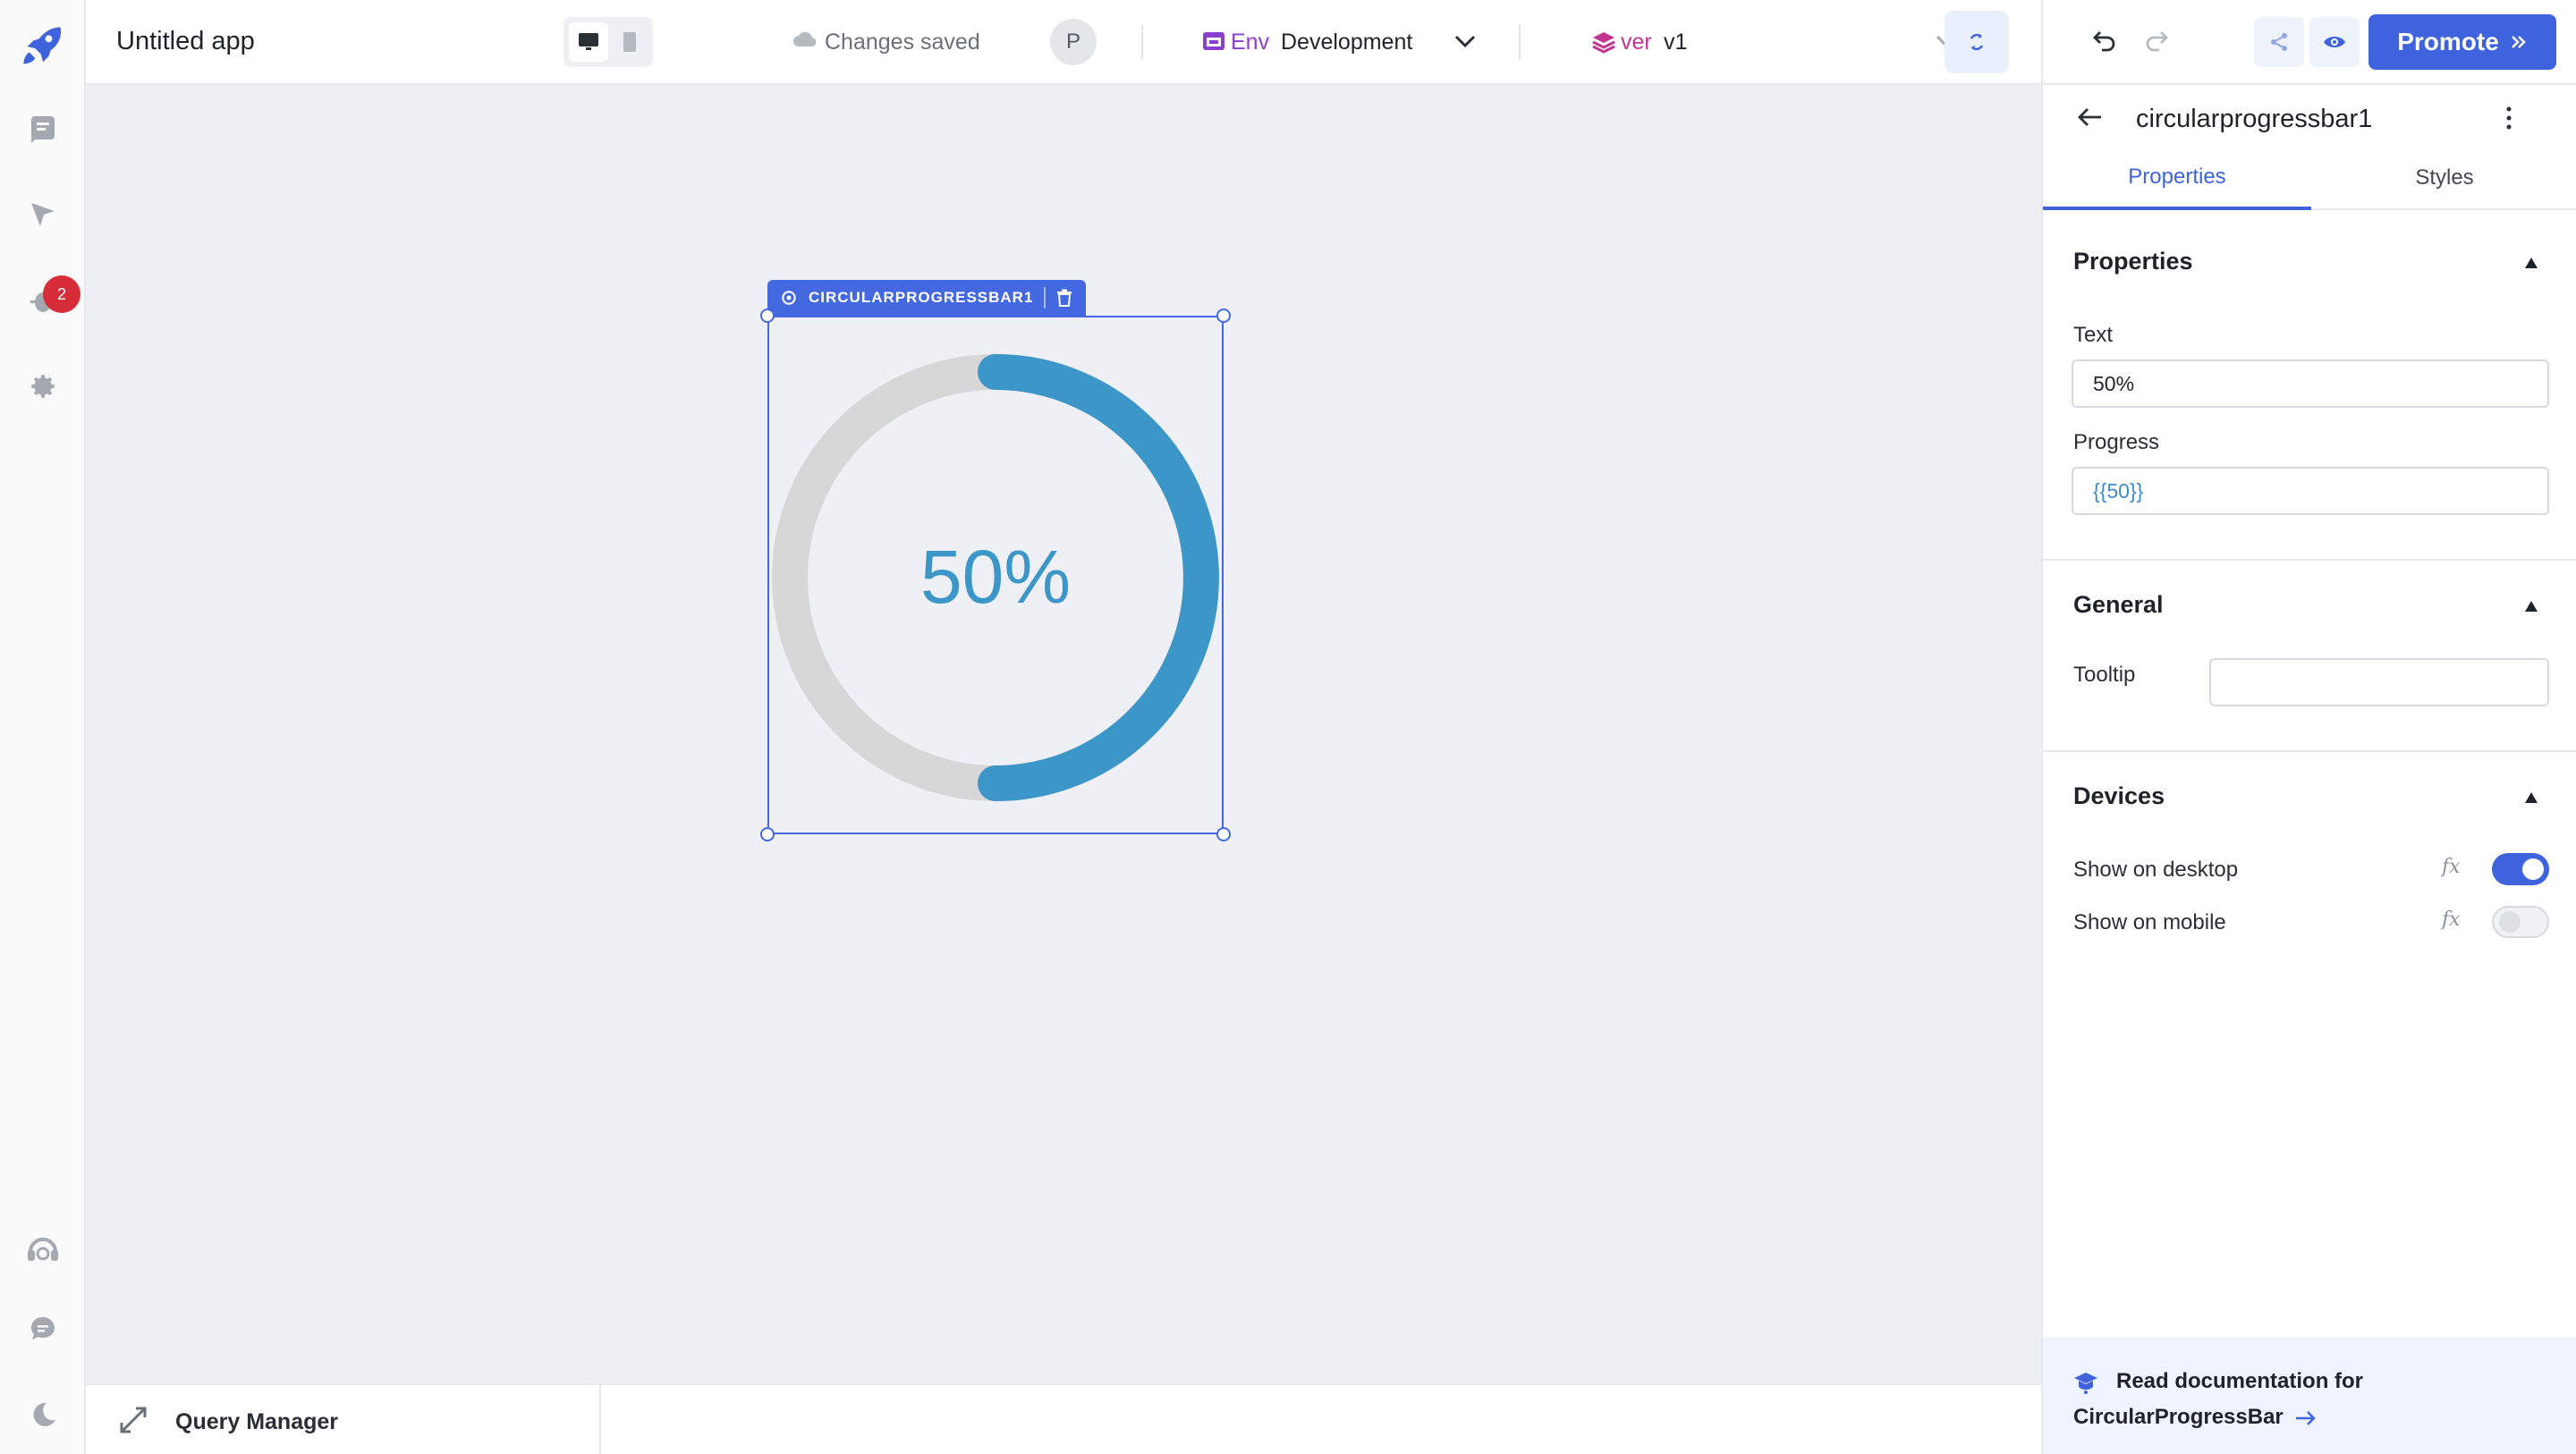  What do you see at coordinates (43, 215) in the screenshot?
I see `inspector-icon` at bounding box center [43, 215].